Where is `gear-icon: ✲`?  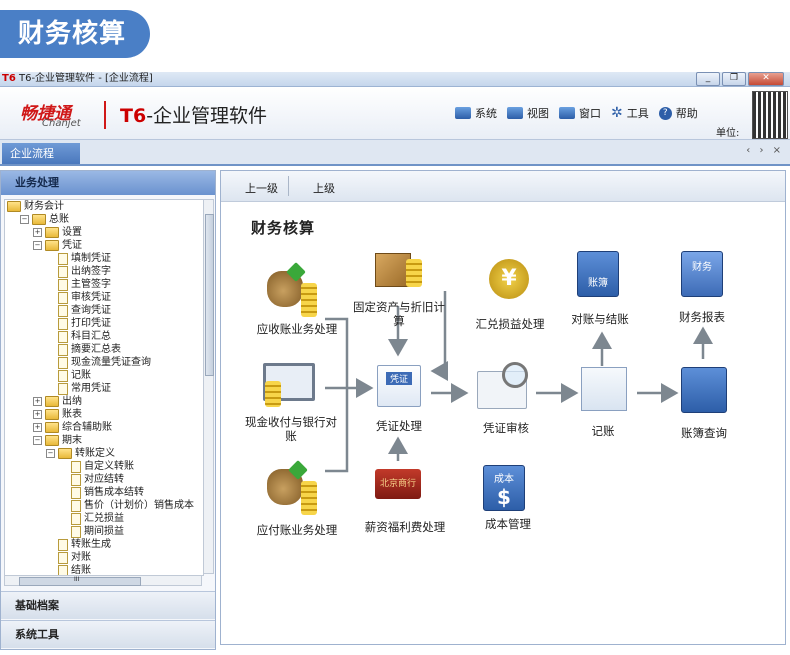 gear-icon: ✲ is located at coordinates (617, 113).